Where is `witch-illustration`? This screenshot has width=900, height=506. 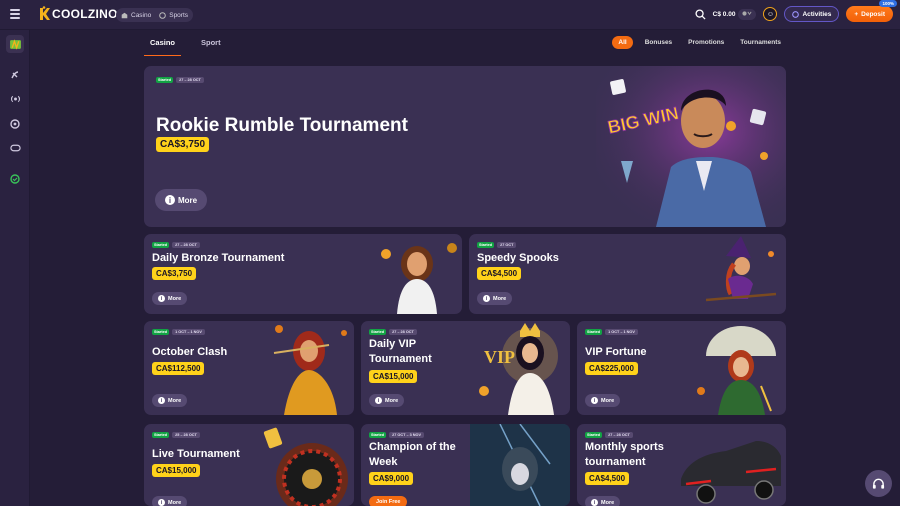 witch-illustration is located at coordinates (741, 269).